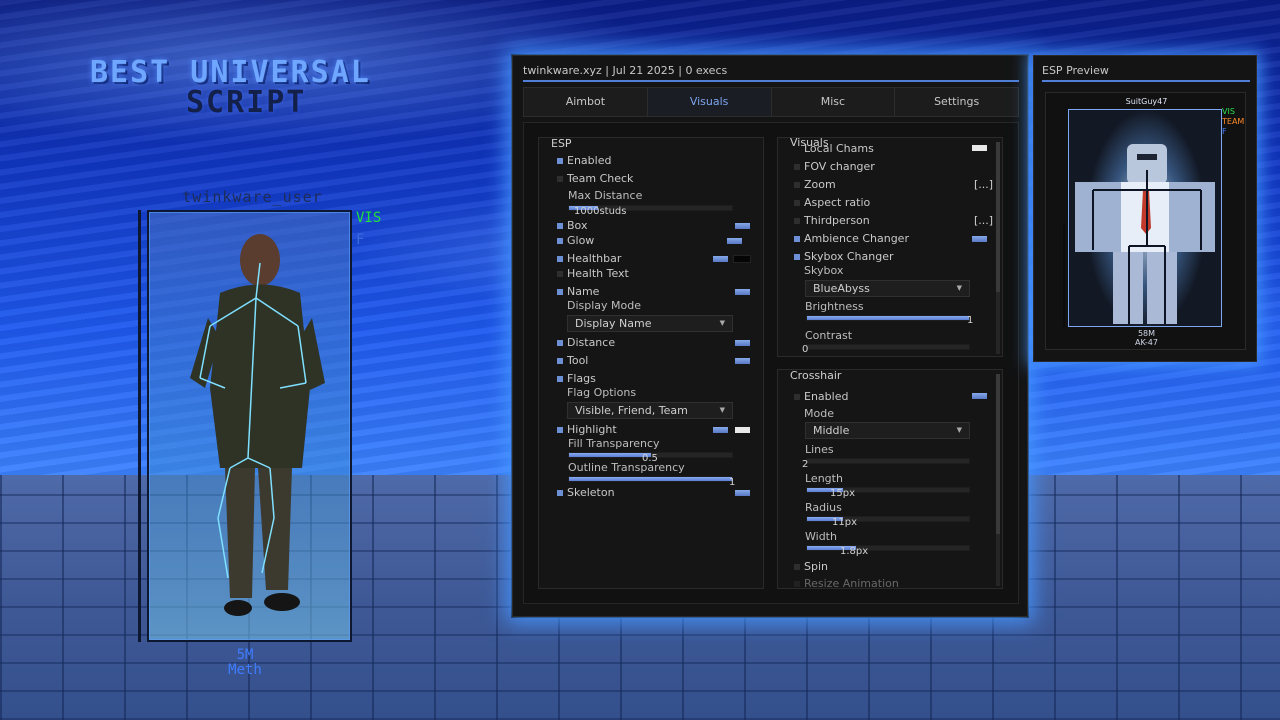 The width and height of the screenshot is (1280, 720). Describe the element at coordinates (797, 167) in the screenshot. I see `fov-changer-checkbox` at that location.